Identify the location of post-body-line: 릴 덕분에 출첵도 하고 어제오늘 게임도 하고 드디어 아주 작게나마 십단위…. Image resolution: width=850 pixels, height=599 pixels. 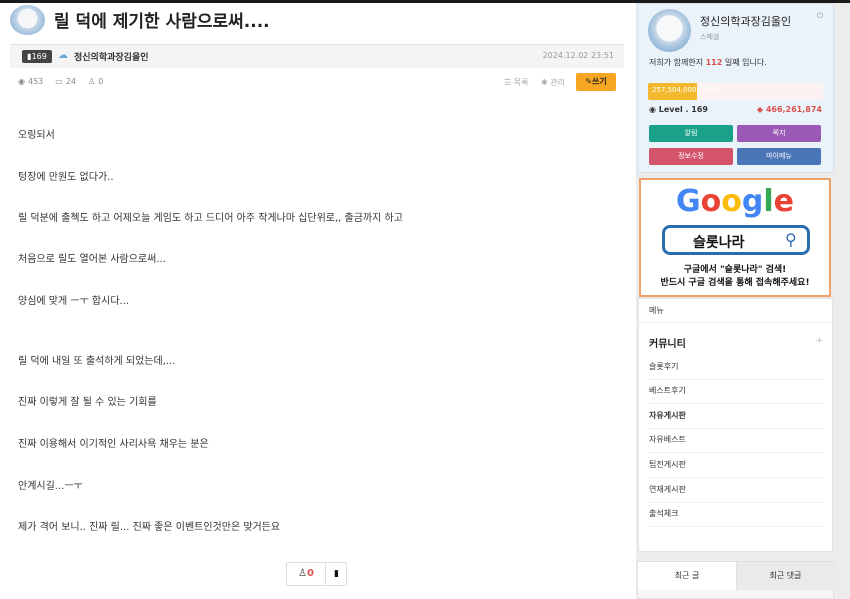
(210, 218).